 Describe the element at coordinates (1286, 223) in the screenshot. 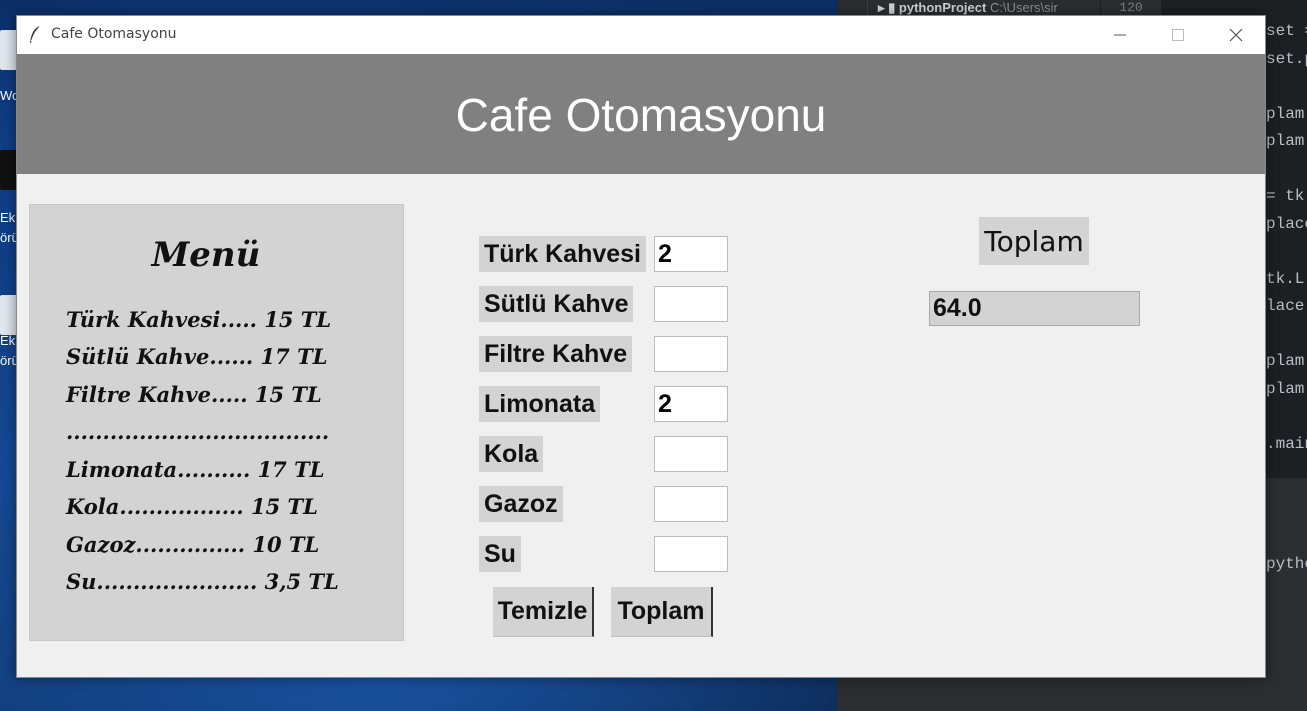

I see `code-line: place` at that location.